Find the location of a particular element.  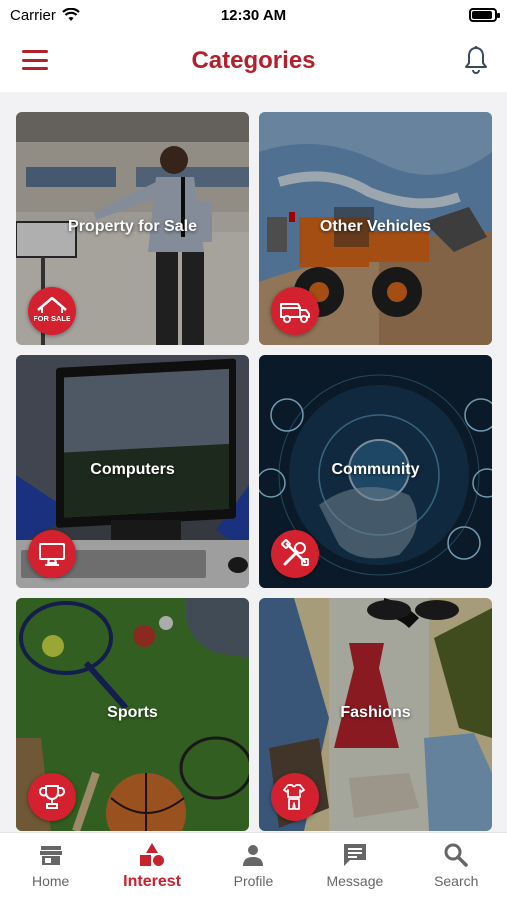

tab-label: Profile is located at coordinates (253, 881).